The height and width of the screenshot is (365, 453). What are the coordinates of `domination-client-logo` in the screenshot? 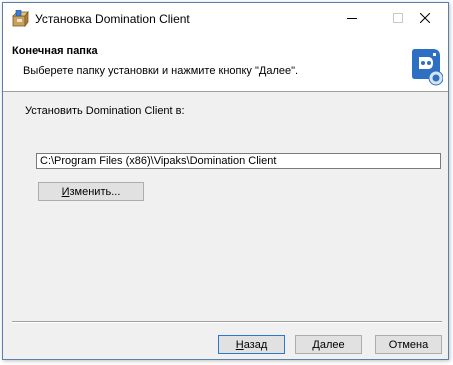 It's located at (426, 66).